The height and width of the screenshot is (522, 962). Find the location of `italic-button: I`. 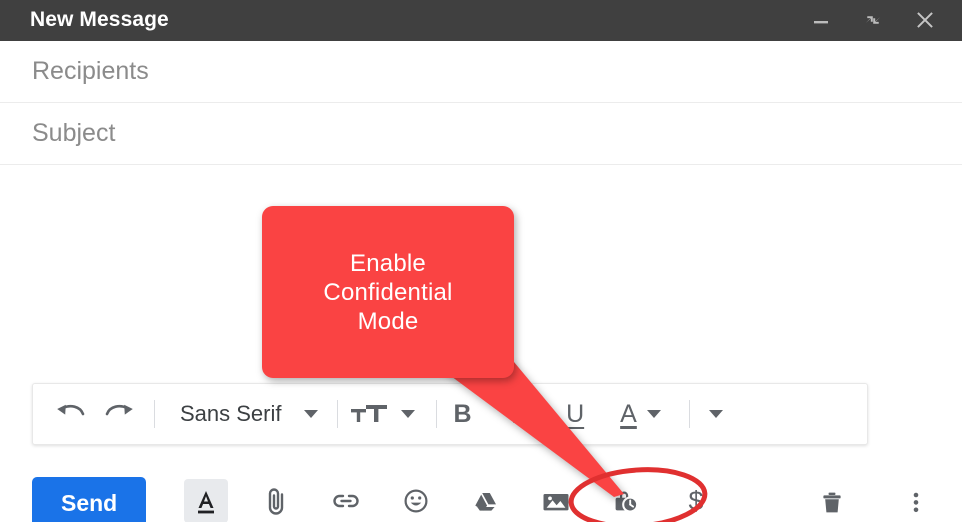

italic-button: I is located at coordinates (519, 414).